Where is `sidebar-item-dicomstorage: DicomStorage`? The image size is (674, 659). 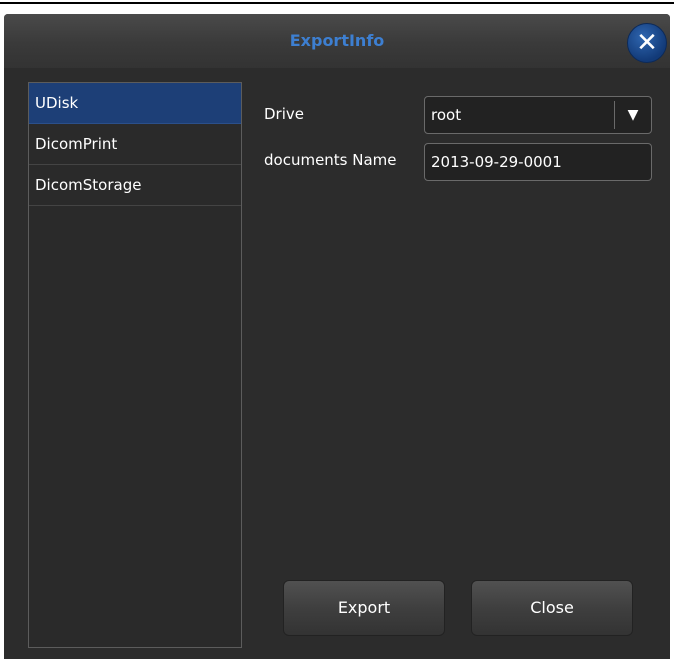 sidebar-item-dicomstorage: DicomStorage is located at coordinates (135, 185).